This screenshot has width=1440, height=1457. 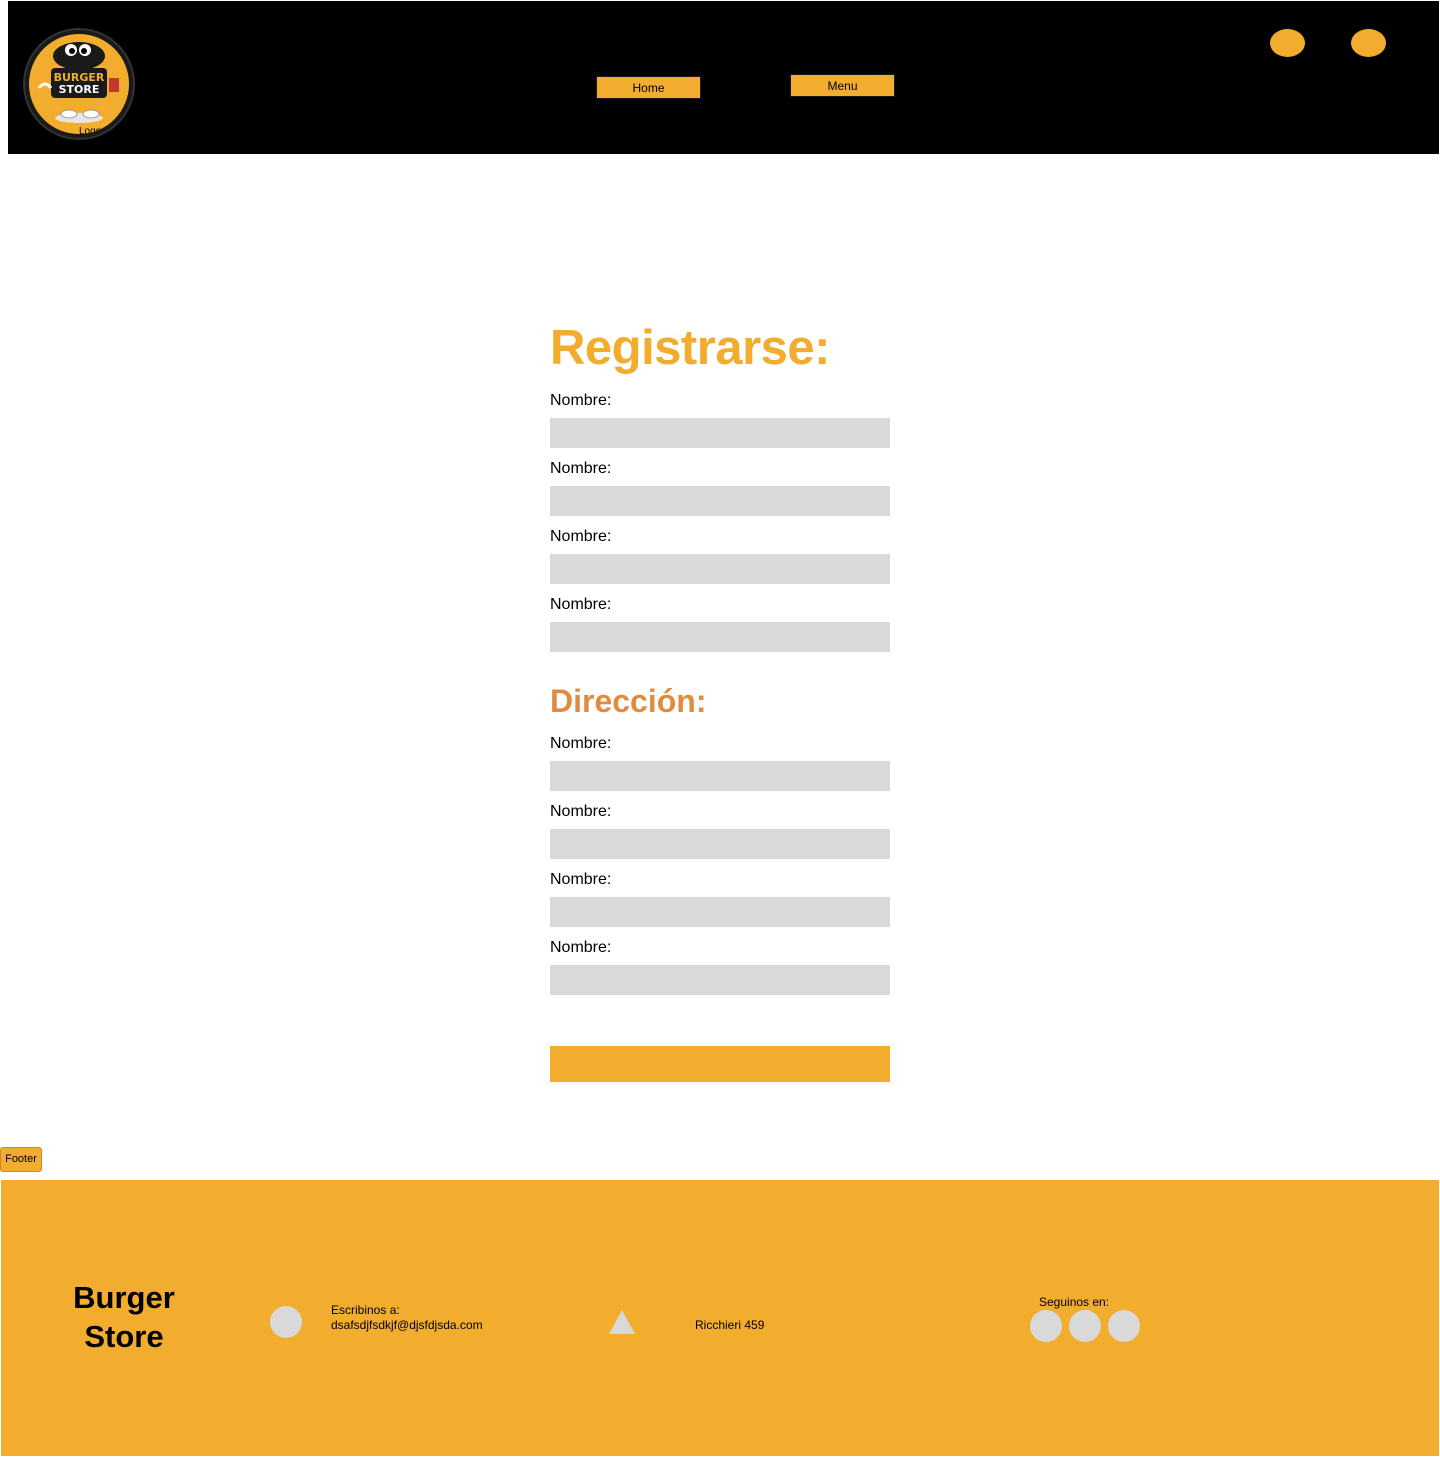 I want to click on submit-button, so click(x=720, y=1064).